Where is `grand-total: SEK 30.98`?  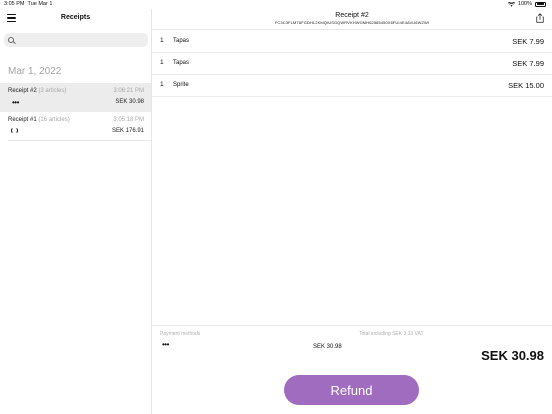 grand-total: SEK 30.98 is located at coordinates (512, 355).